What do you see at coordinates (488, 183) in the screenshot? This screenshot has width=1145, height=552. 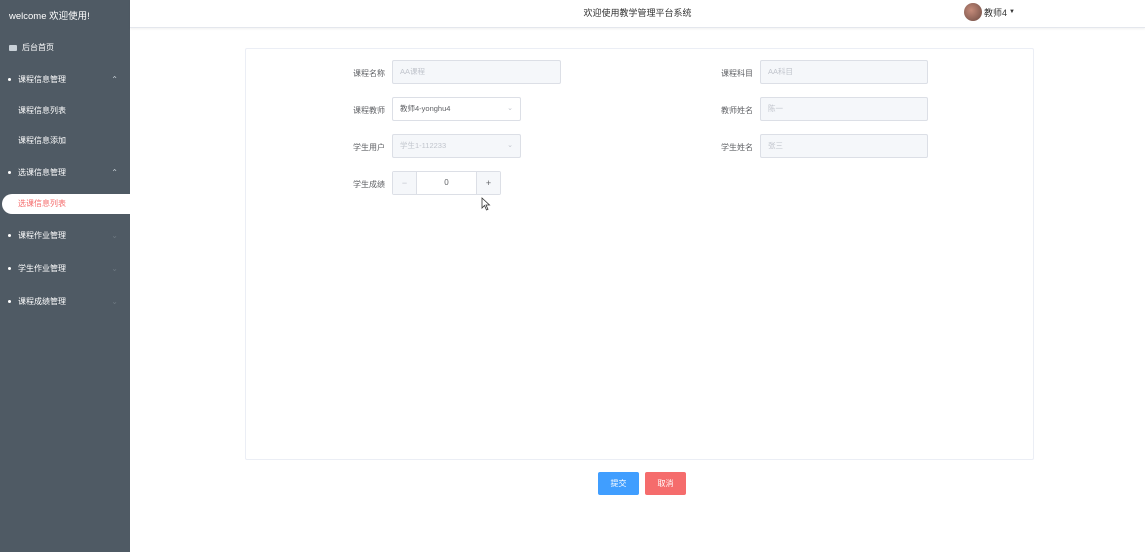 I see `increment-button: +` at bounding box center [488, 183].